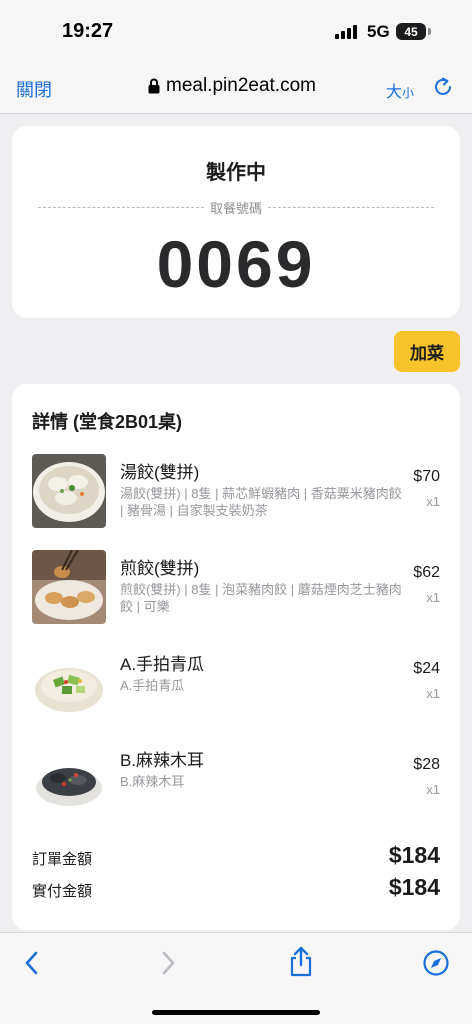 The image size is (472, 1024). Describe the element at coordinates (236, 31) in the screenshot. I see `status-bar: 19:27 5G 45` at that location.